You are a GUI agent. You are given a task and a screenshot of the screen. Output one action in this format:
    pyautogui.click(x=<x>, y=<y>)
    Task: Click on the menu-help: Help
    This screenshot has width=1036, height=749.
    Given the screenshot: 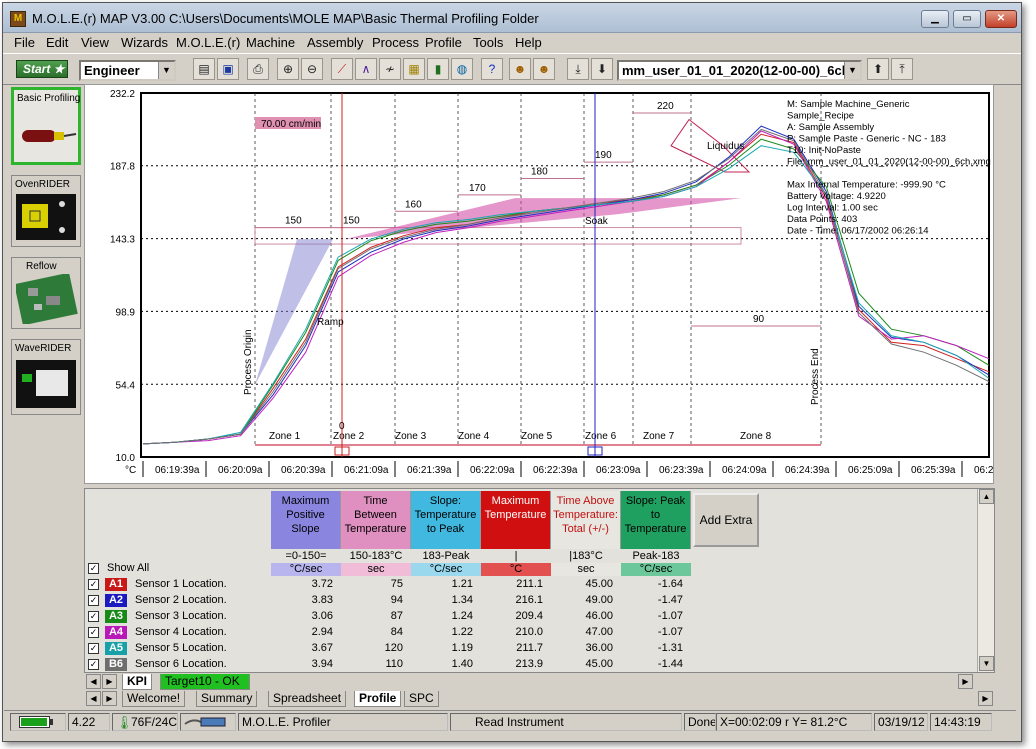 What is the action you would take?
    pyautogui.click(x=528, y=42)
    